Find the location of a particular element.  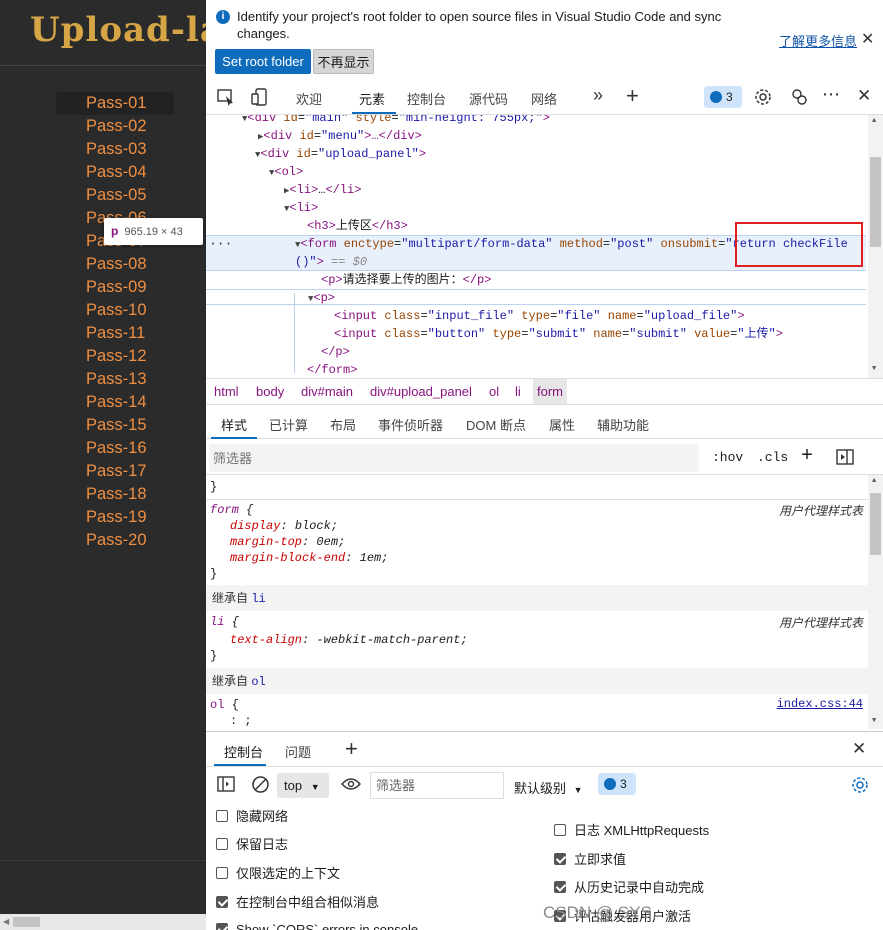

pass-link: Pass-02 is located at coordinates (115, 126).